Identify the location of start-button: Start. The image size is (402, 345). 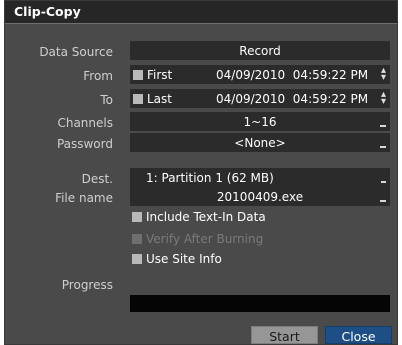
(284, 335).